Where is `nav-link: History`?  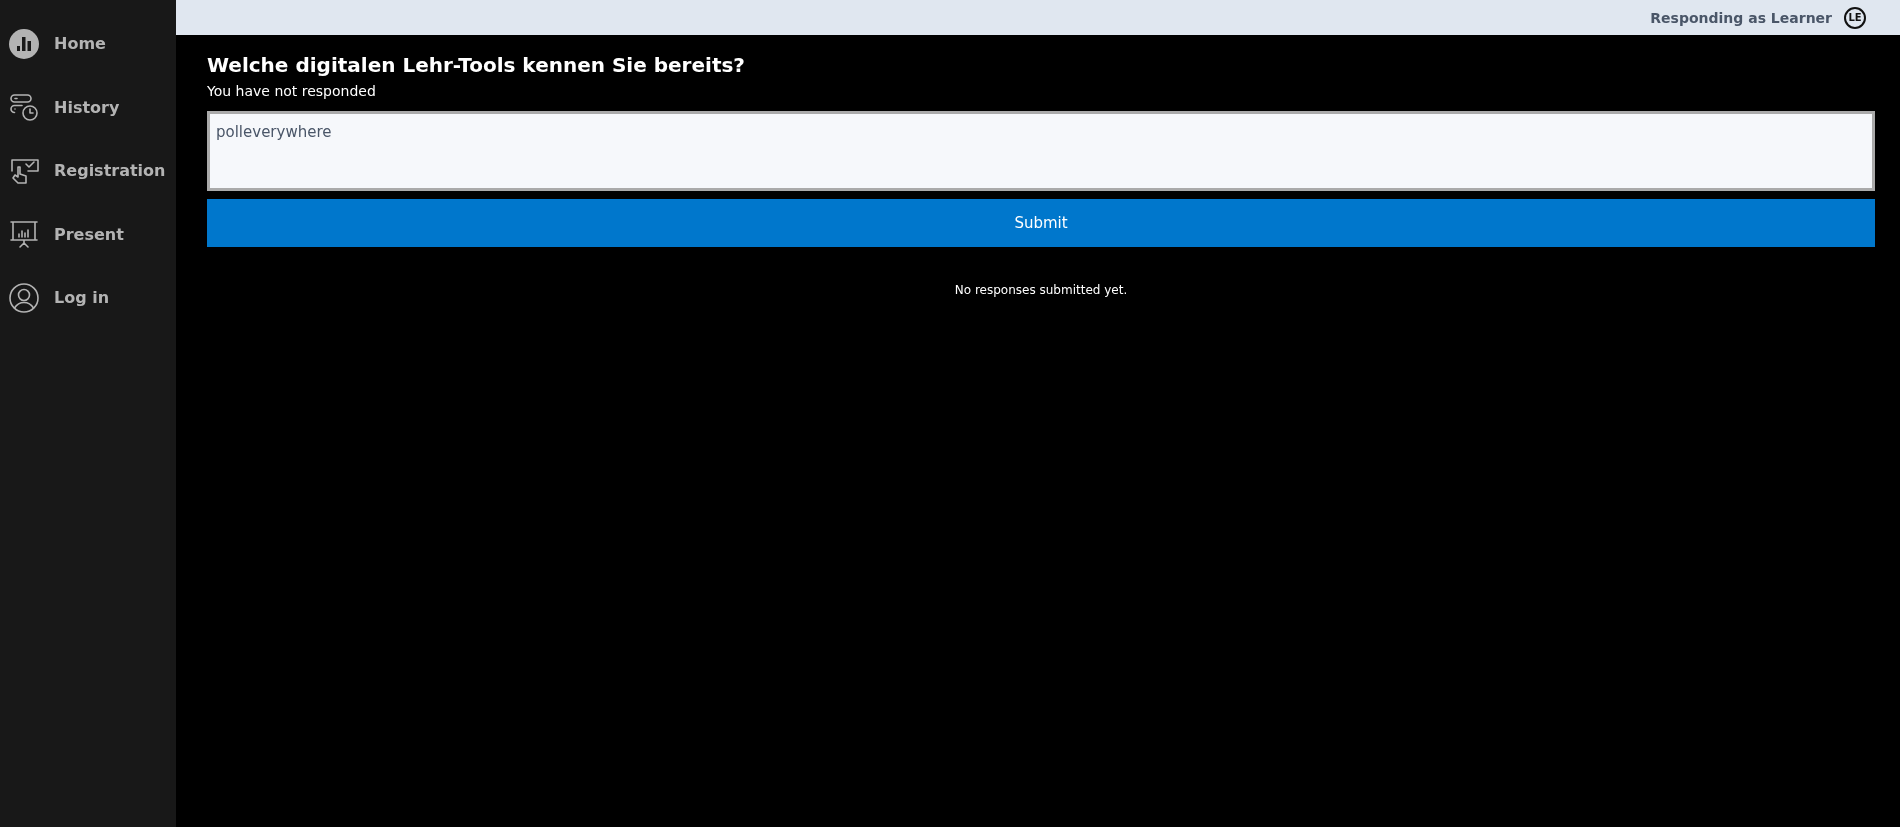
nav-link: History is located at coordinates (88, 107).